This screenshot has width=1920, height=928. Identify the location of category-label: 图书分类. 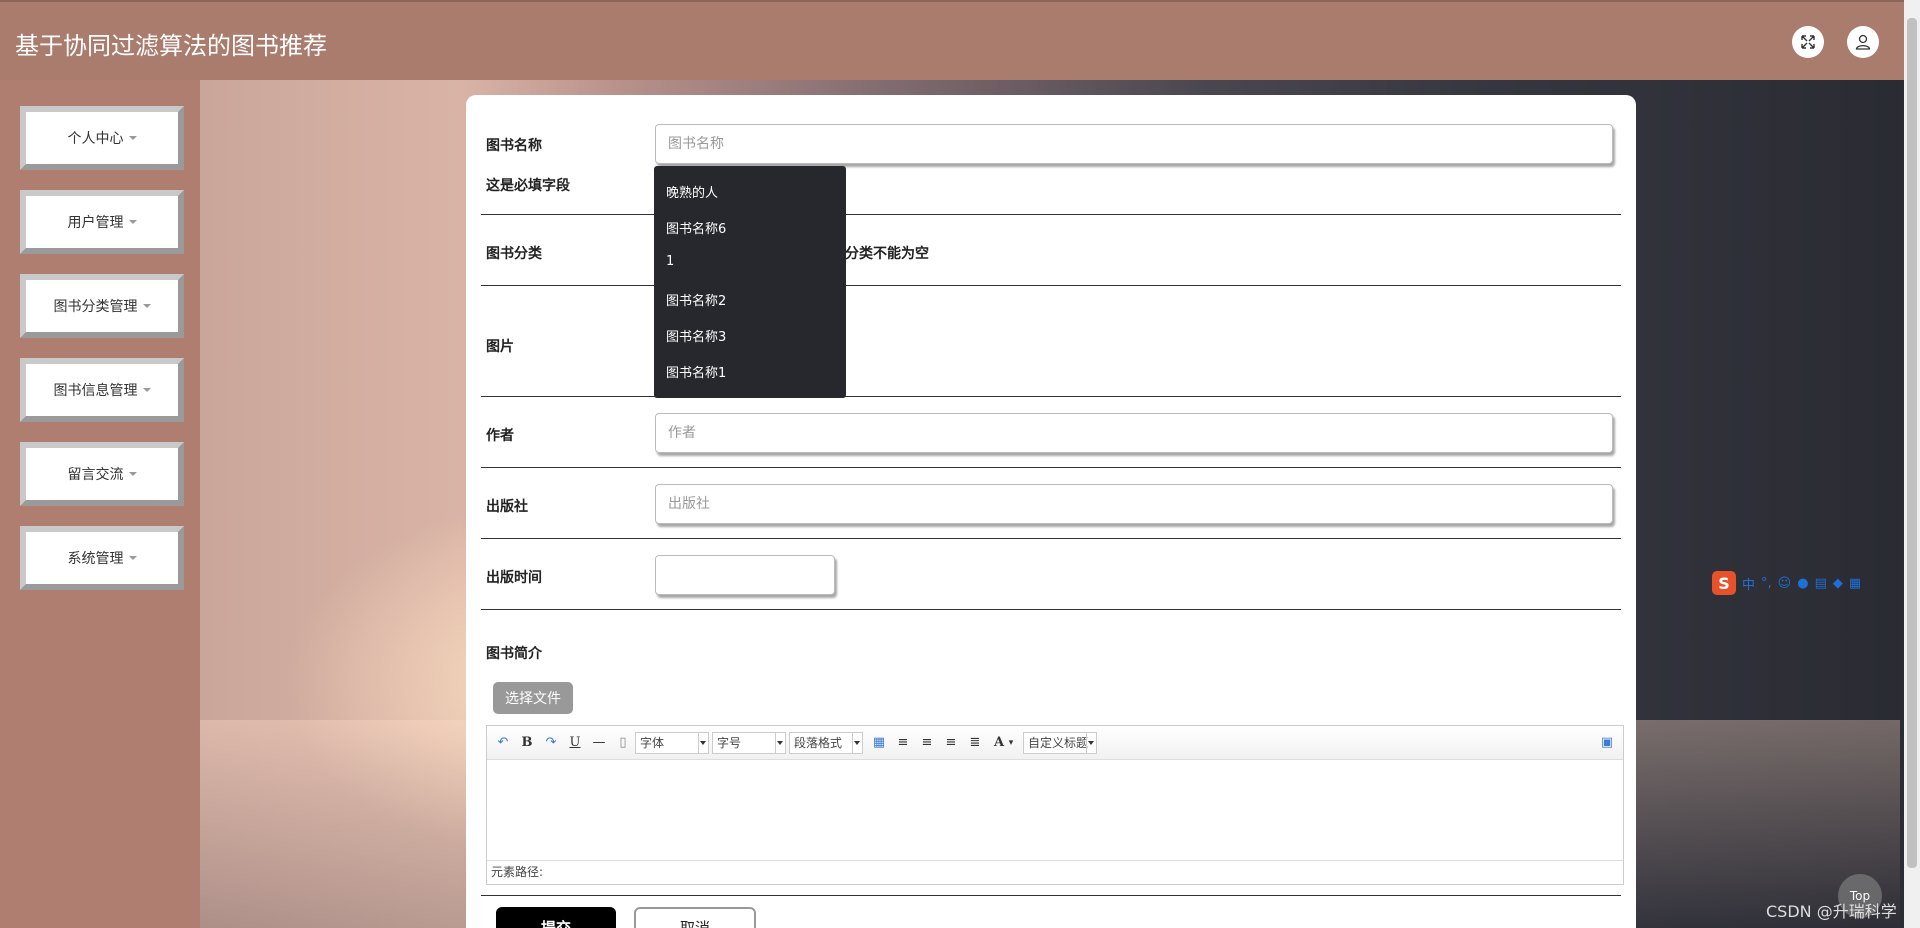
(514, 254).